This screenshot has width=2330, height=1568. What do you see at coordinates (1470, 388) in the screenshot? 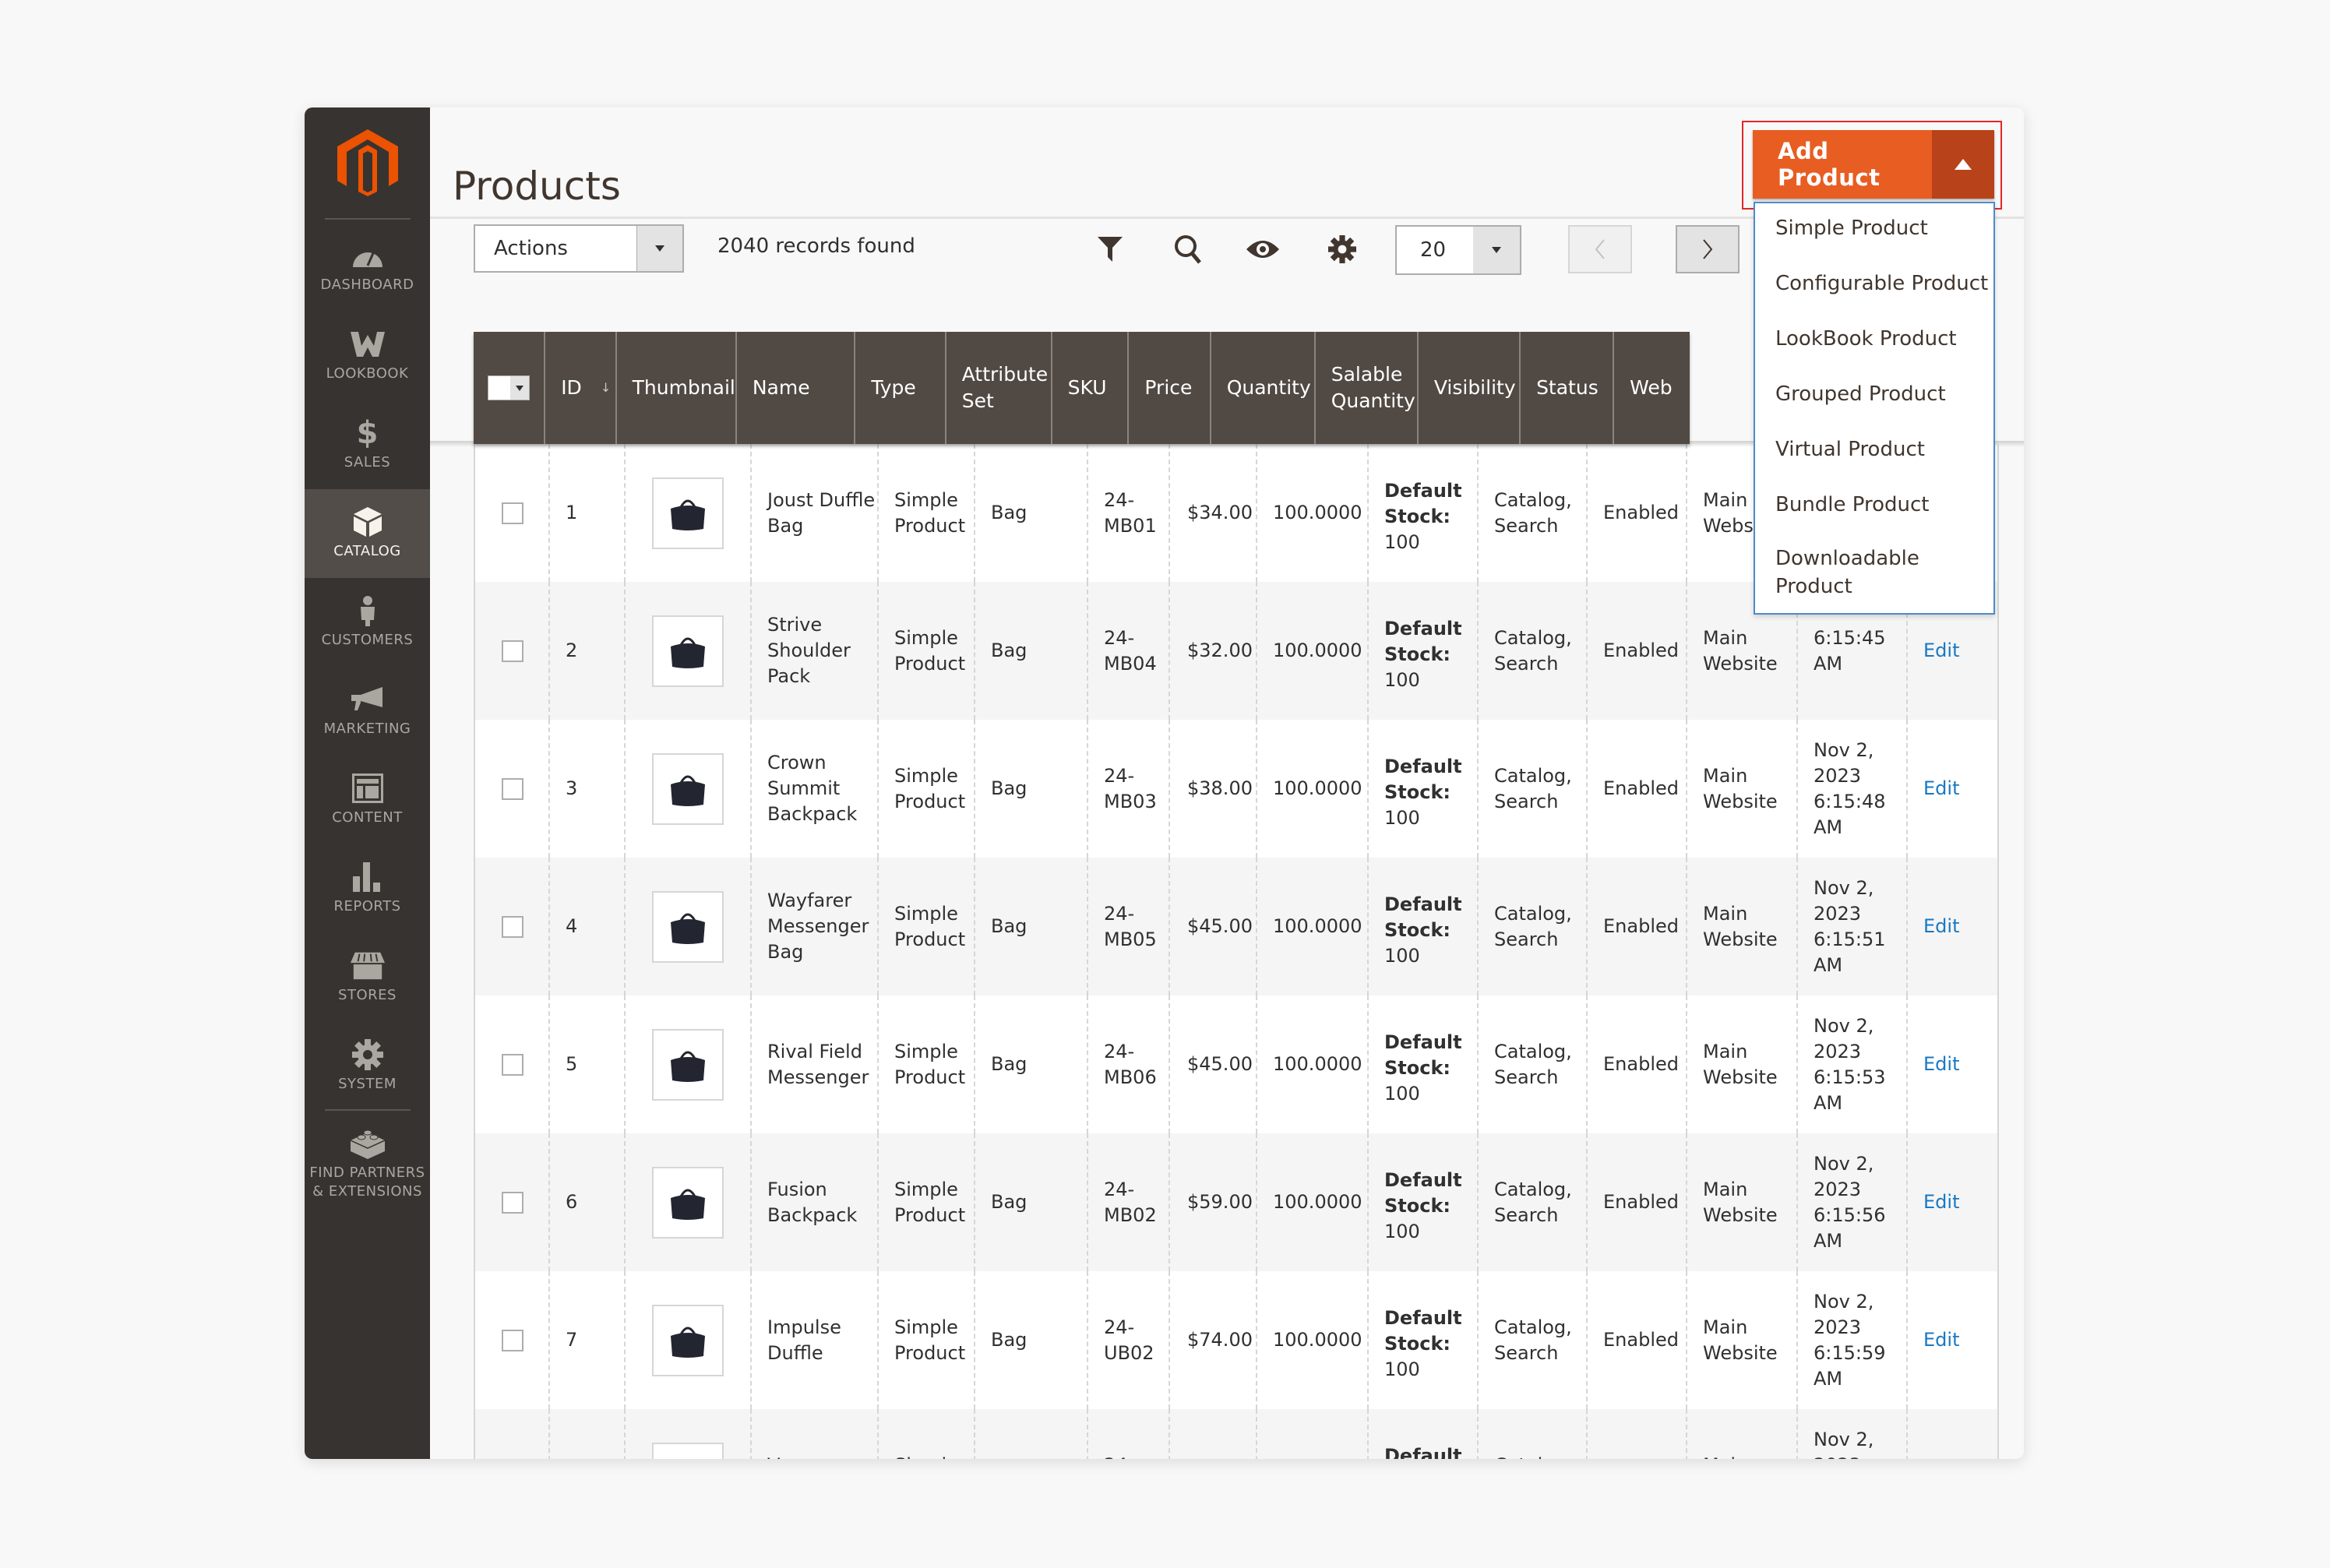
I see `column-visibility: Visibility` at bounding box center [1470, 388].